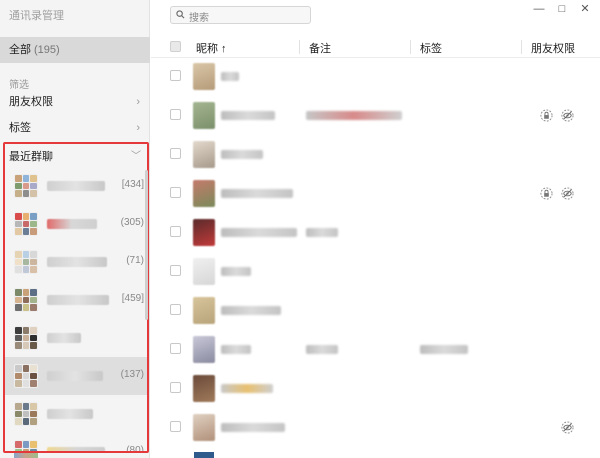 The image size is (600, 458). I want to click on group-count: [459], so click(132, 298).